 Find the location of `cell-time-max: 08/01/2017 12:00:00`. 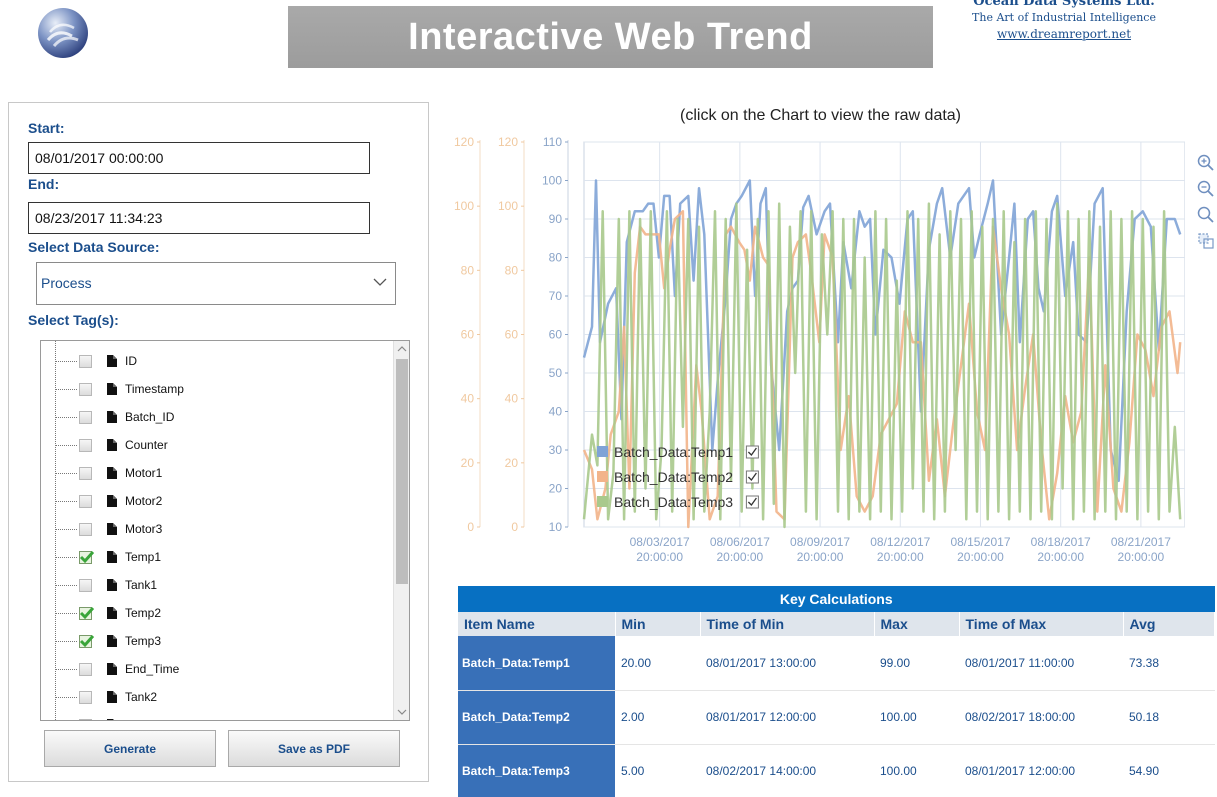

cell-time-max: 08/01/2017 12:00:00 is located at coordinates (1041, 770).